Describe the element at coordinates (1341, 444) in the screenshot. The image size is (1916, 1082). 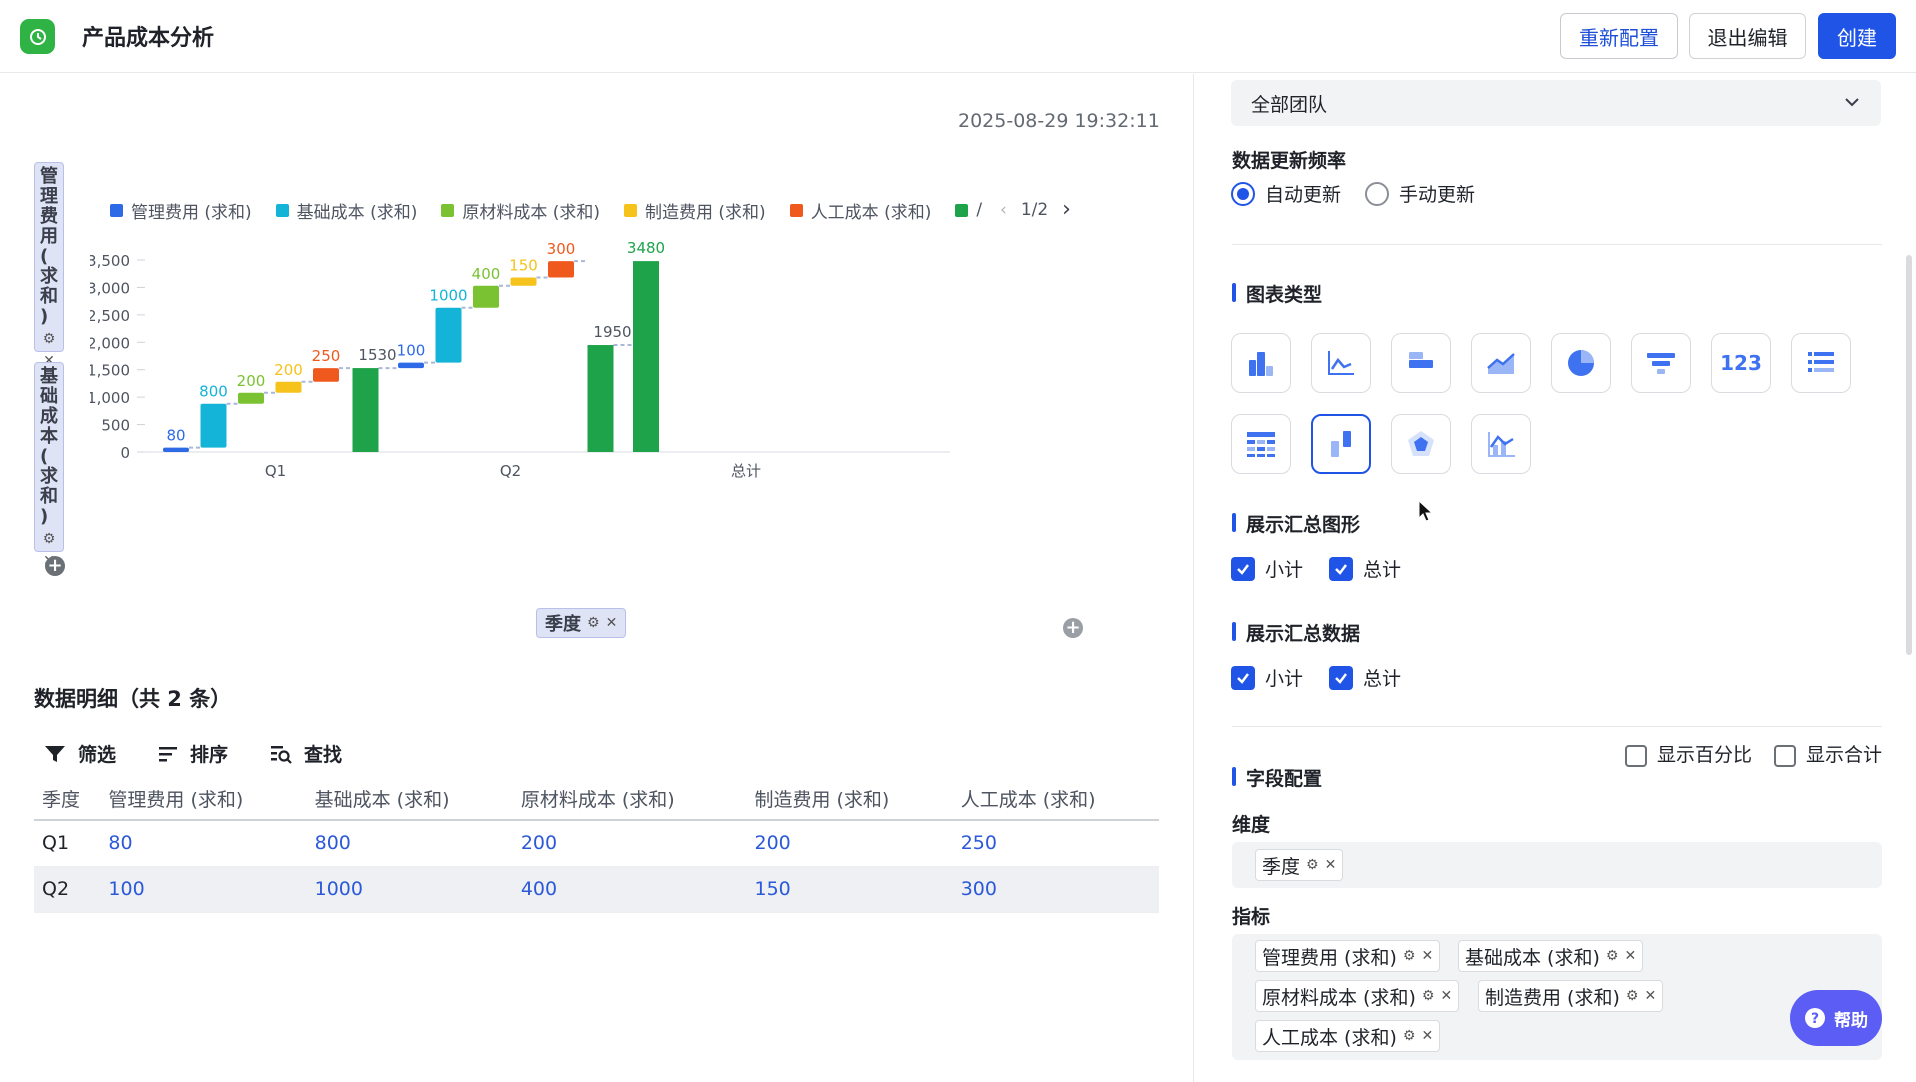
I see `waterfall-chart-icon` at that location.